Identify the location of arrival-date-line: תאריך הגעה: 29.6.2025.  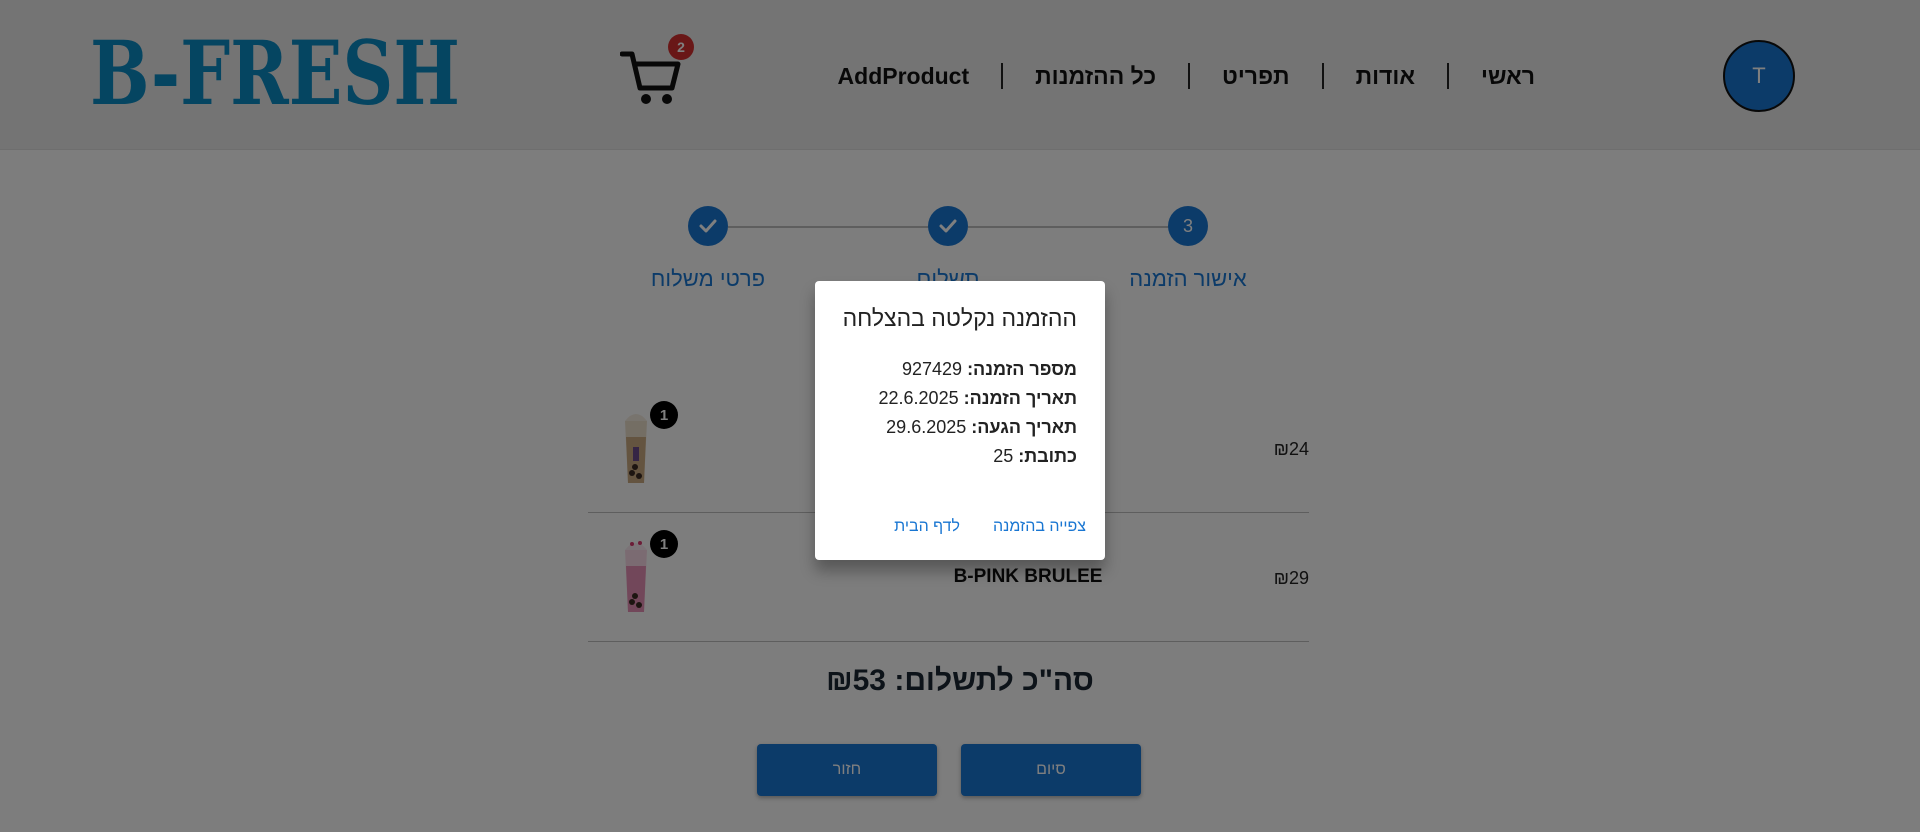
(981, 427).